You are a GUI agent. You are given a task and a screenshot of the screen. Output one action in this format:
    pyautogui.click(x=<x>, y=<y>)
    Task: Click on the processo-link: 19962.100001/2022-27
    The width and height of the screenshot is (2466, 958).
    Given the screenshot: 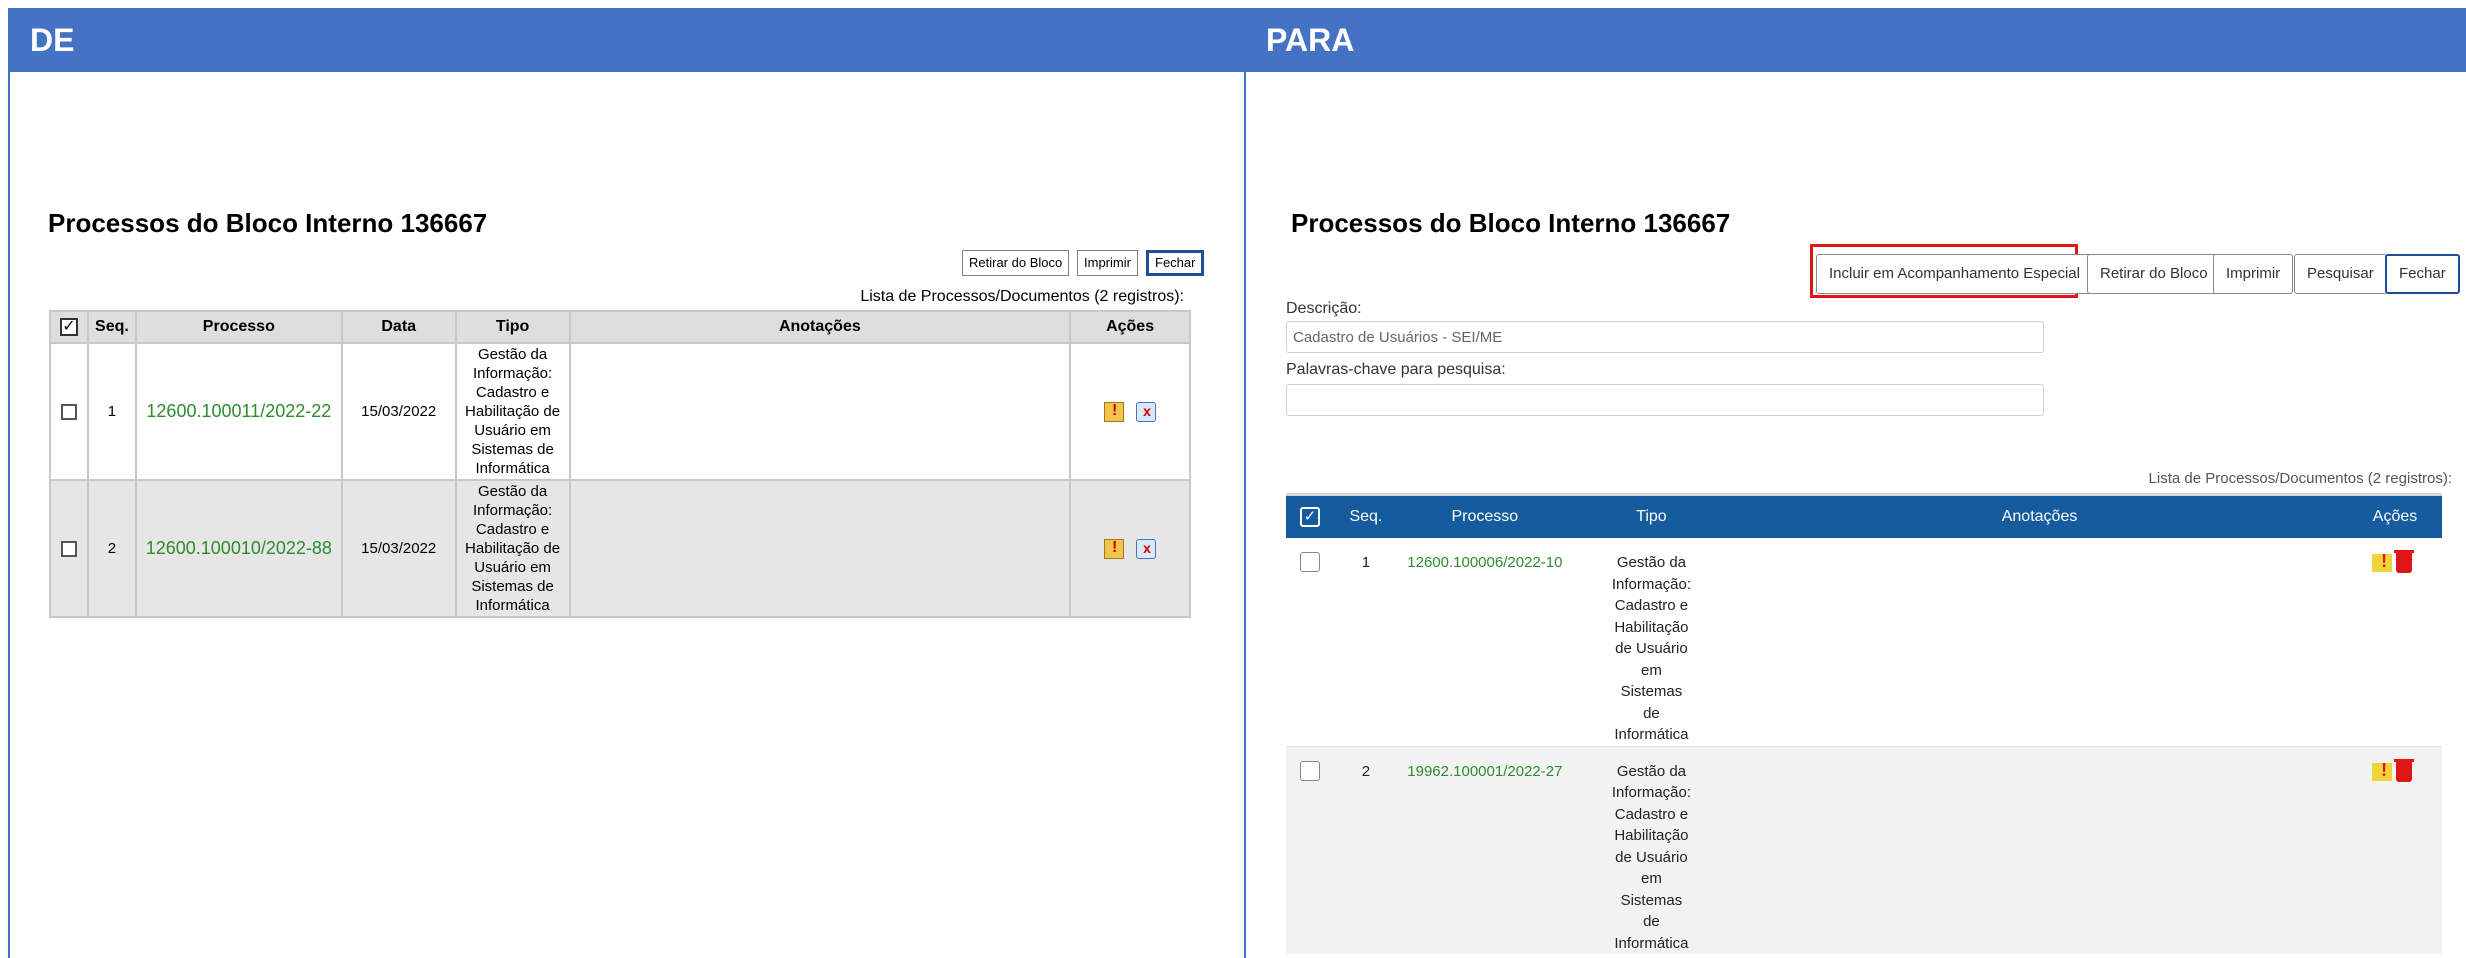 What is the action you would take?
    pyautogui.click(x=1484, y=850)
    